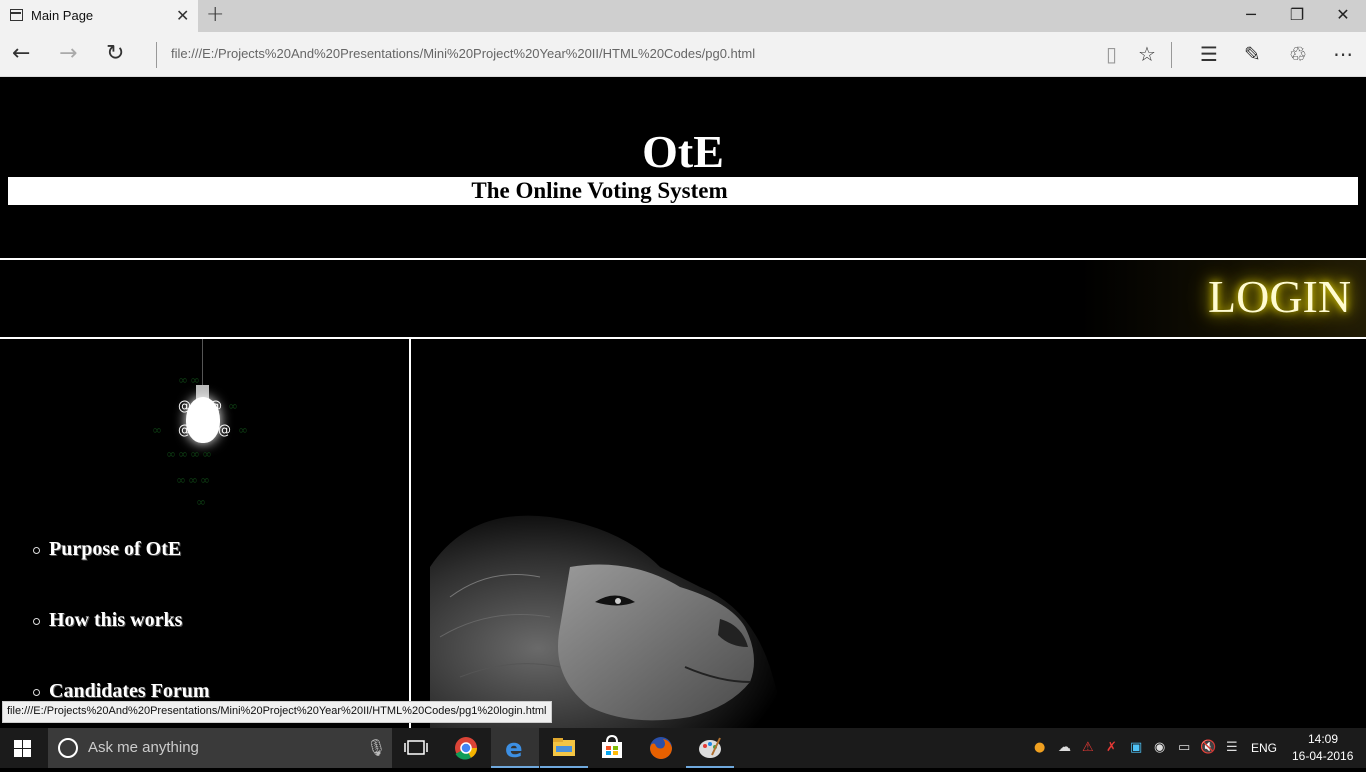 The image size is (1366, 772). I want to click on back-arrow-icon: ←, so click(21, 53).